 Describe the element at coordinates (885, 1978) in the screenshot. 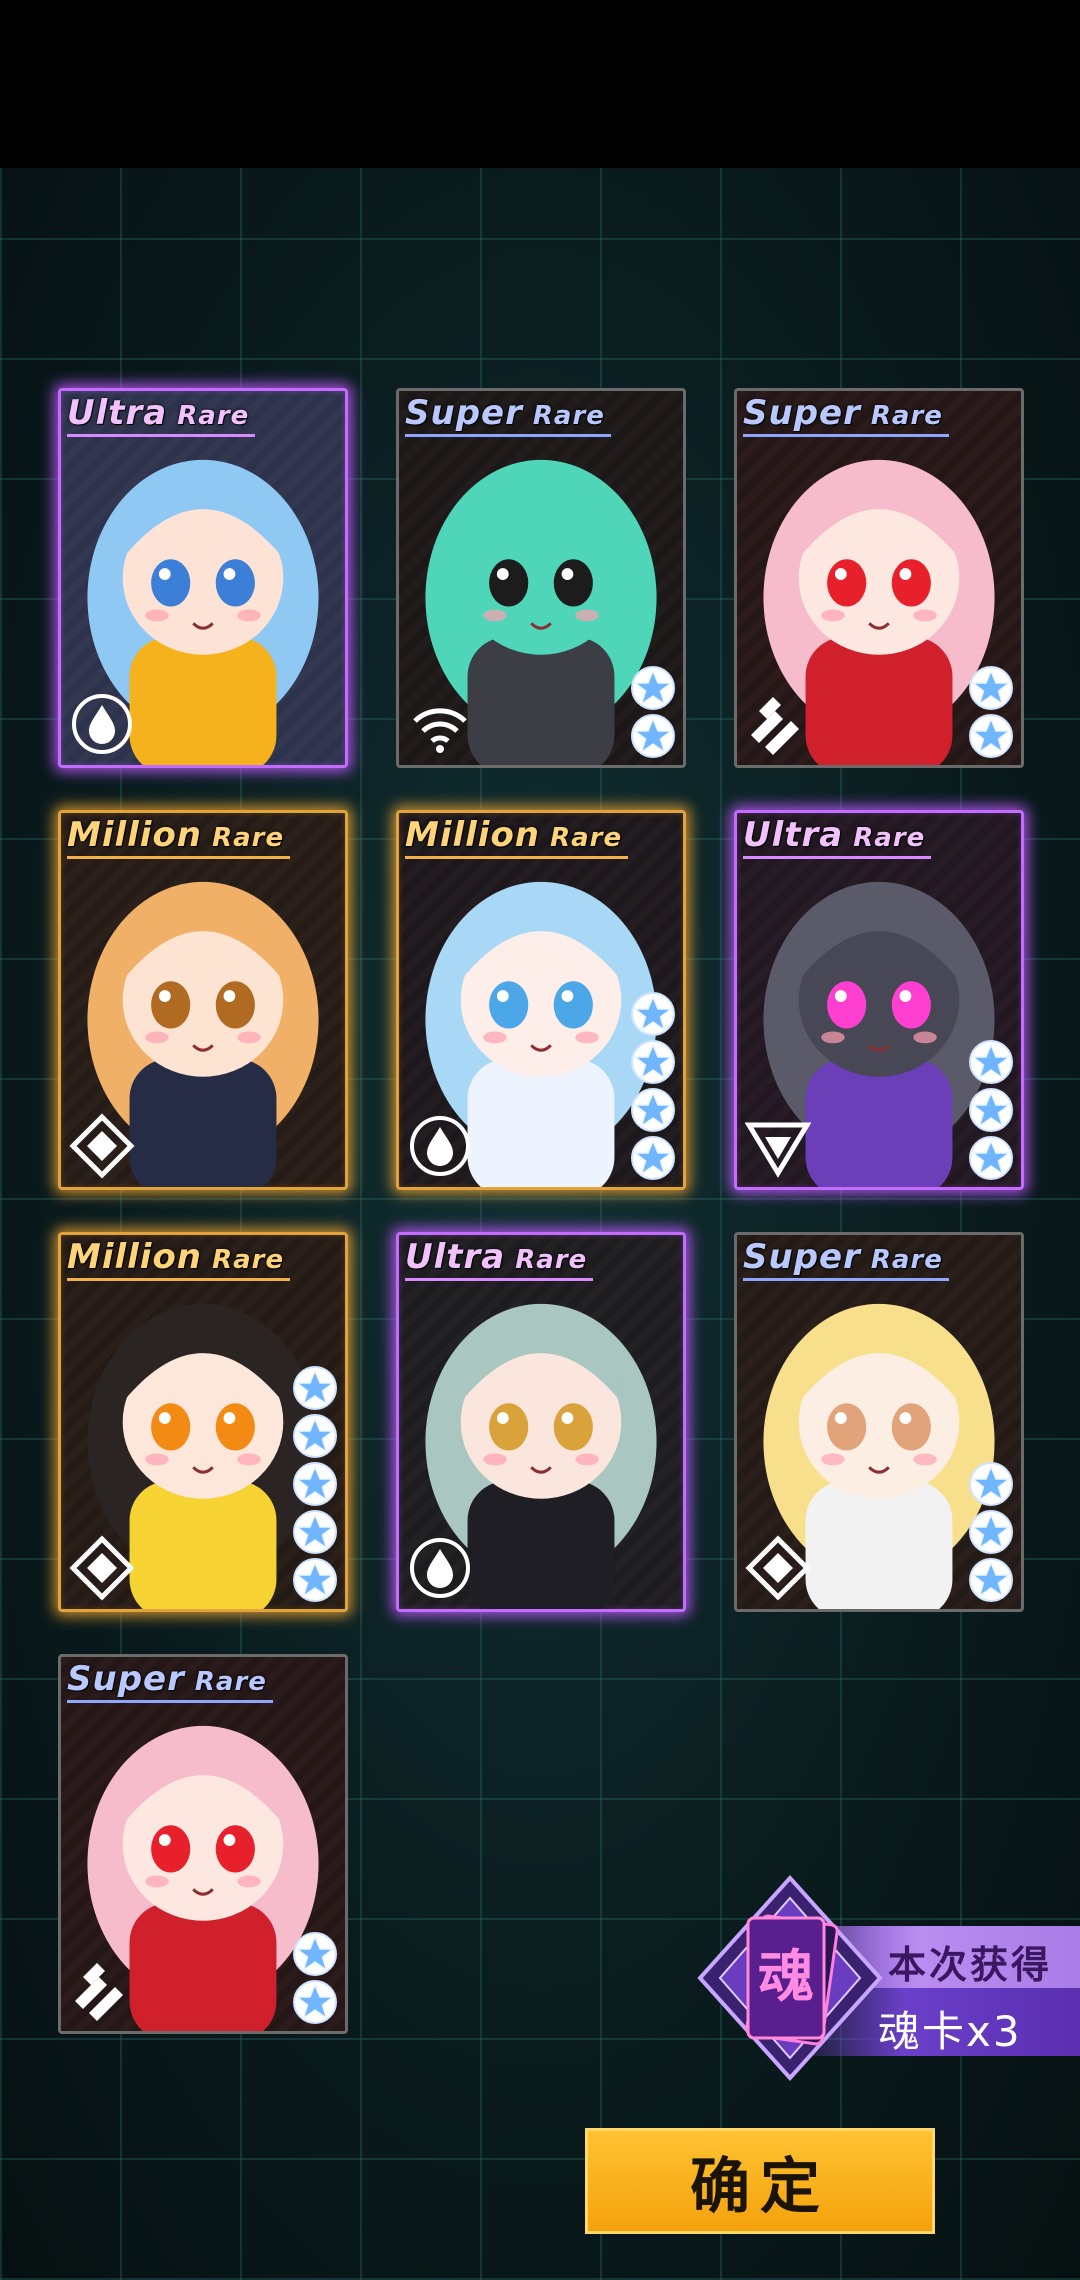

I see `soul-card-reward: 本次获得 魂卡x3 魂` at that location.